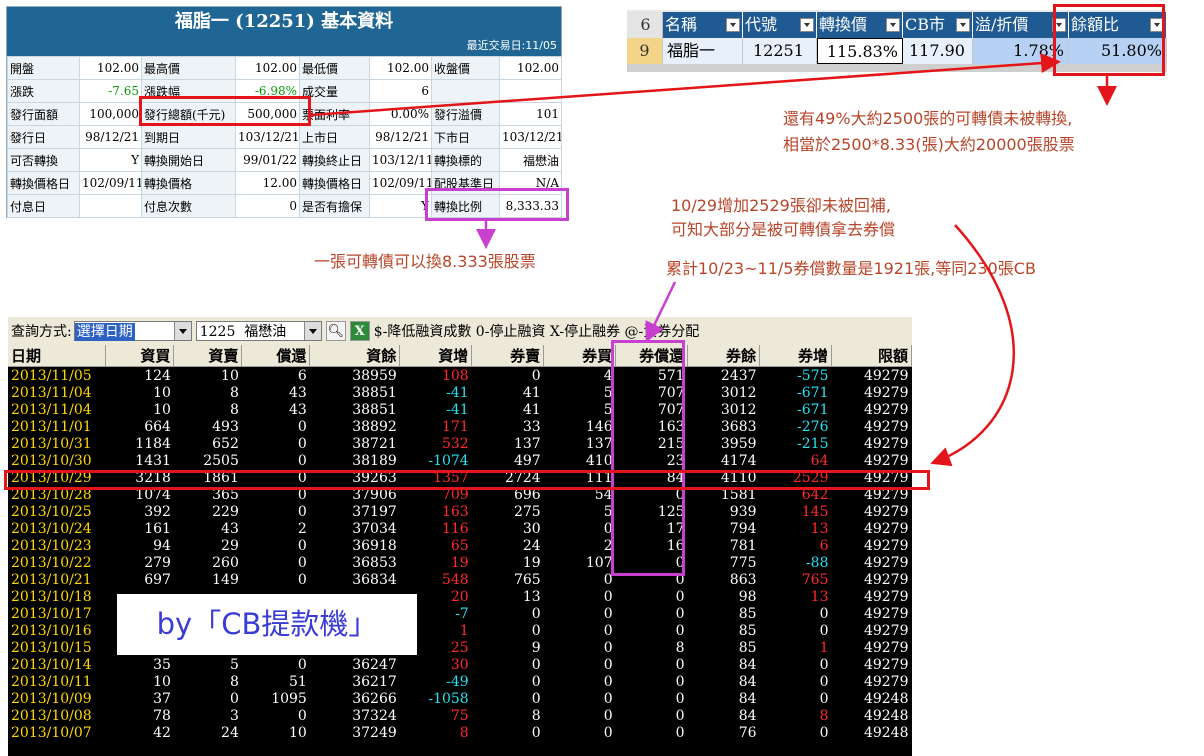 This screenshot has height=756, width=1204. What do you see at coordinates (188, 68) in the screenshot?
I see `info-label: 最高價` at bounding box center [188, 68].